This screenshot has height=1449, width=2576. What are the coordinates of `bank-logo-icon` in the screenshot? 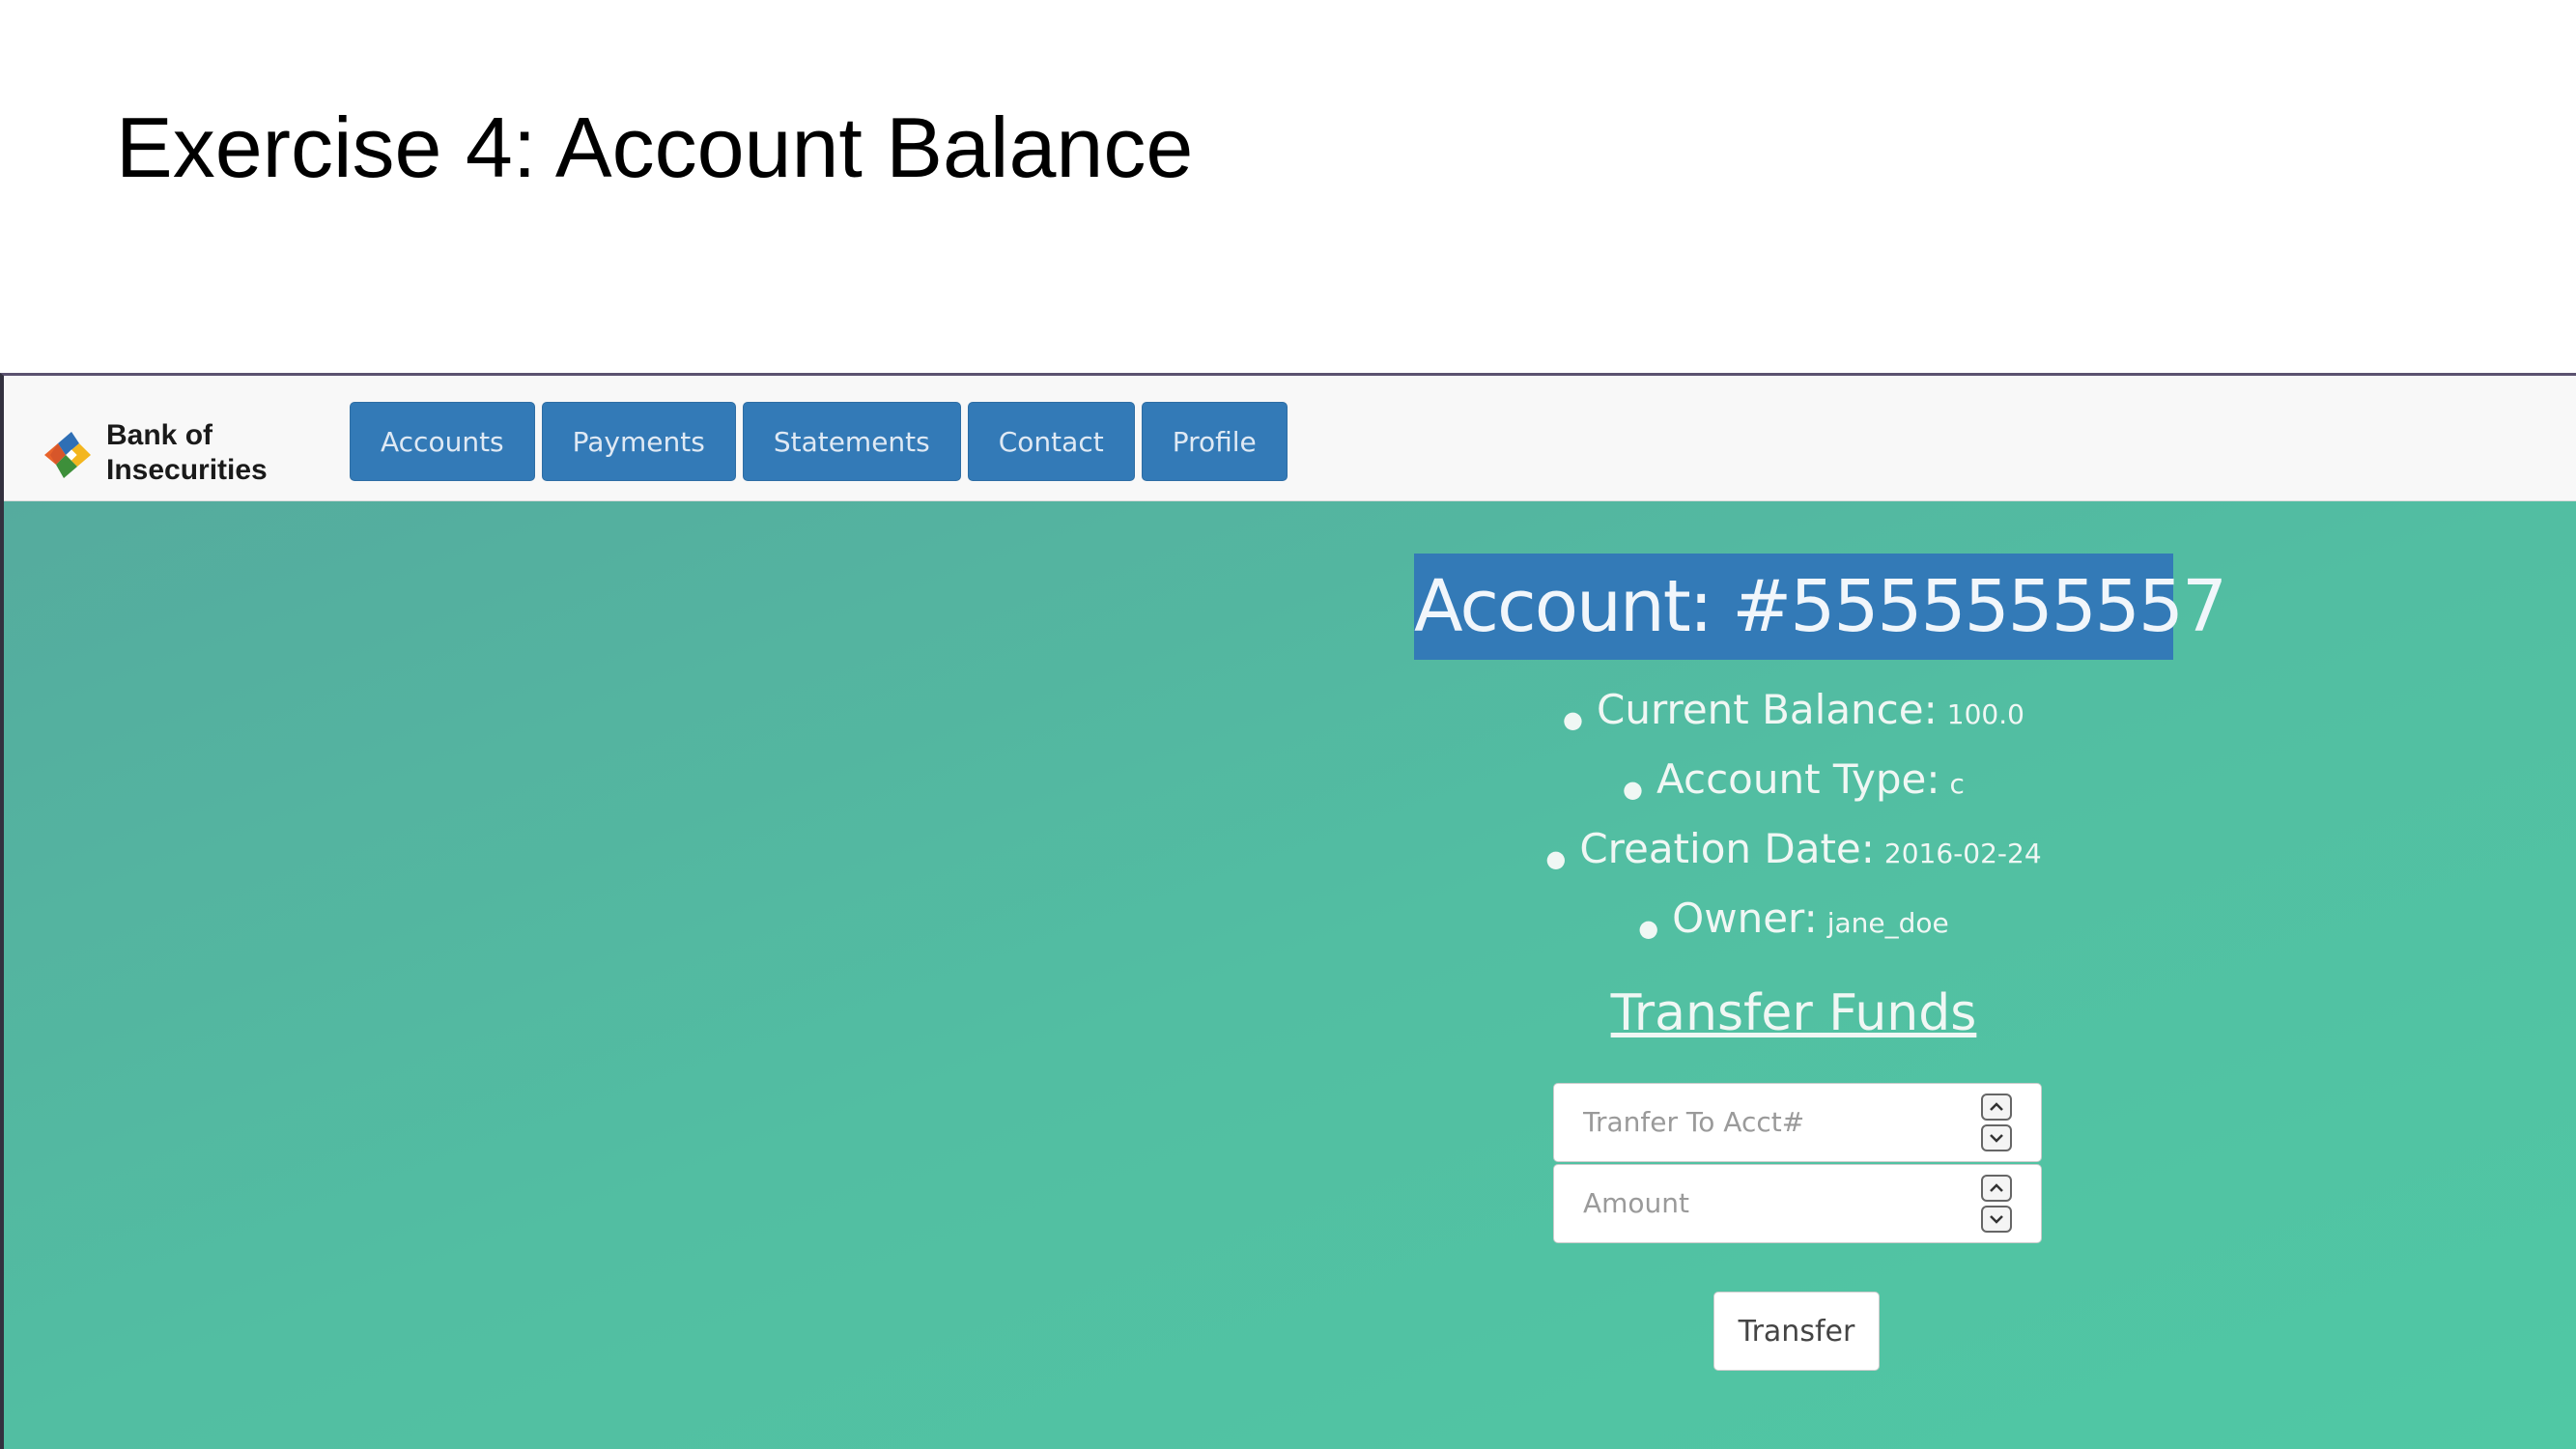 It's located at (67, 455).